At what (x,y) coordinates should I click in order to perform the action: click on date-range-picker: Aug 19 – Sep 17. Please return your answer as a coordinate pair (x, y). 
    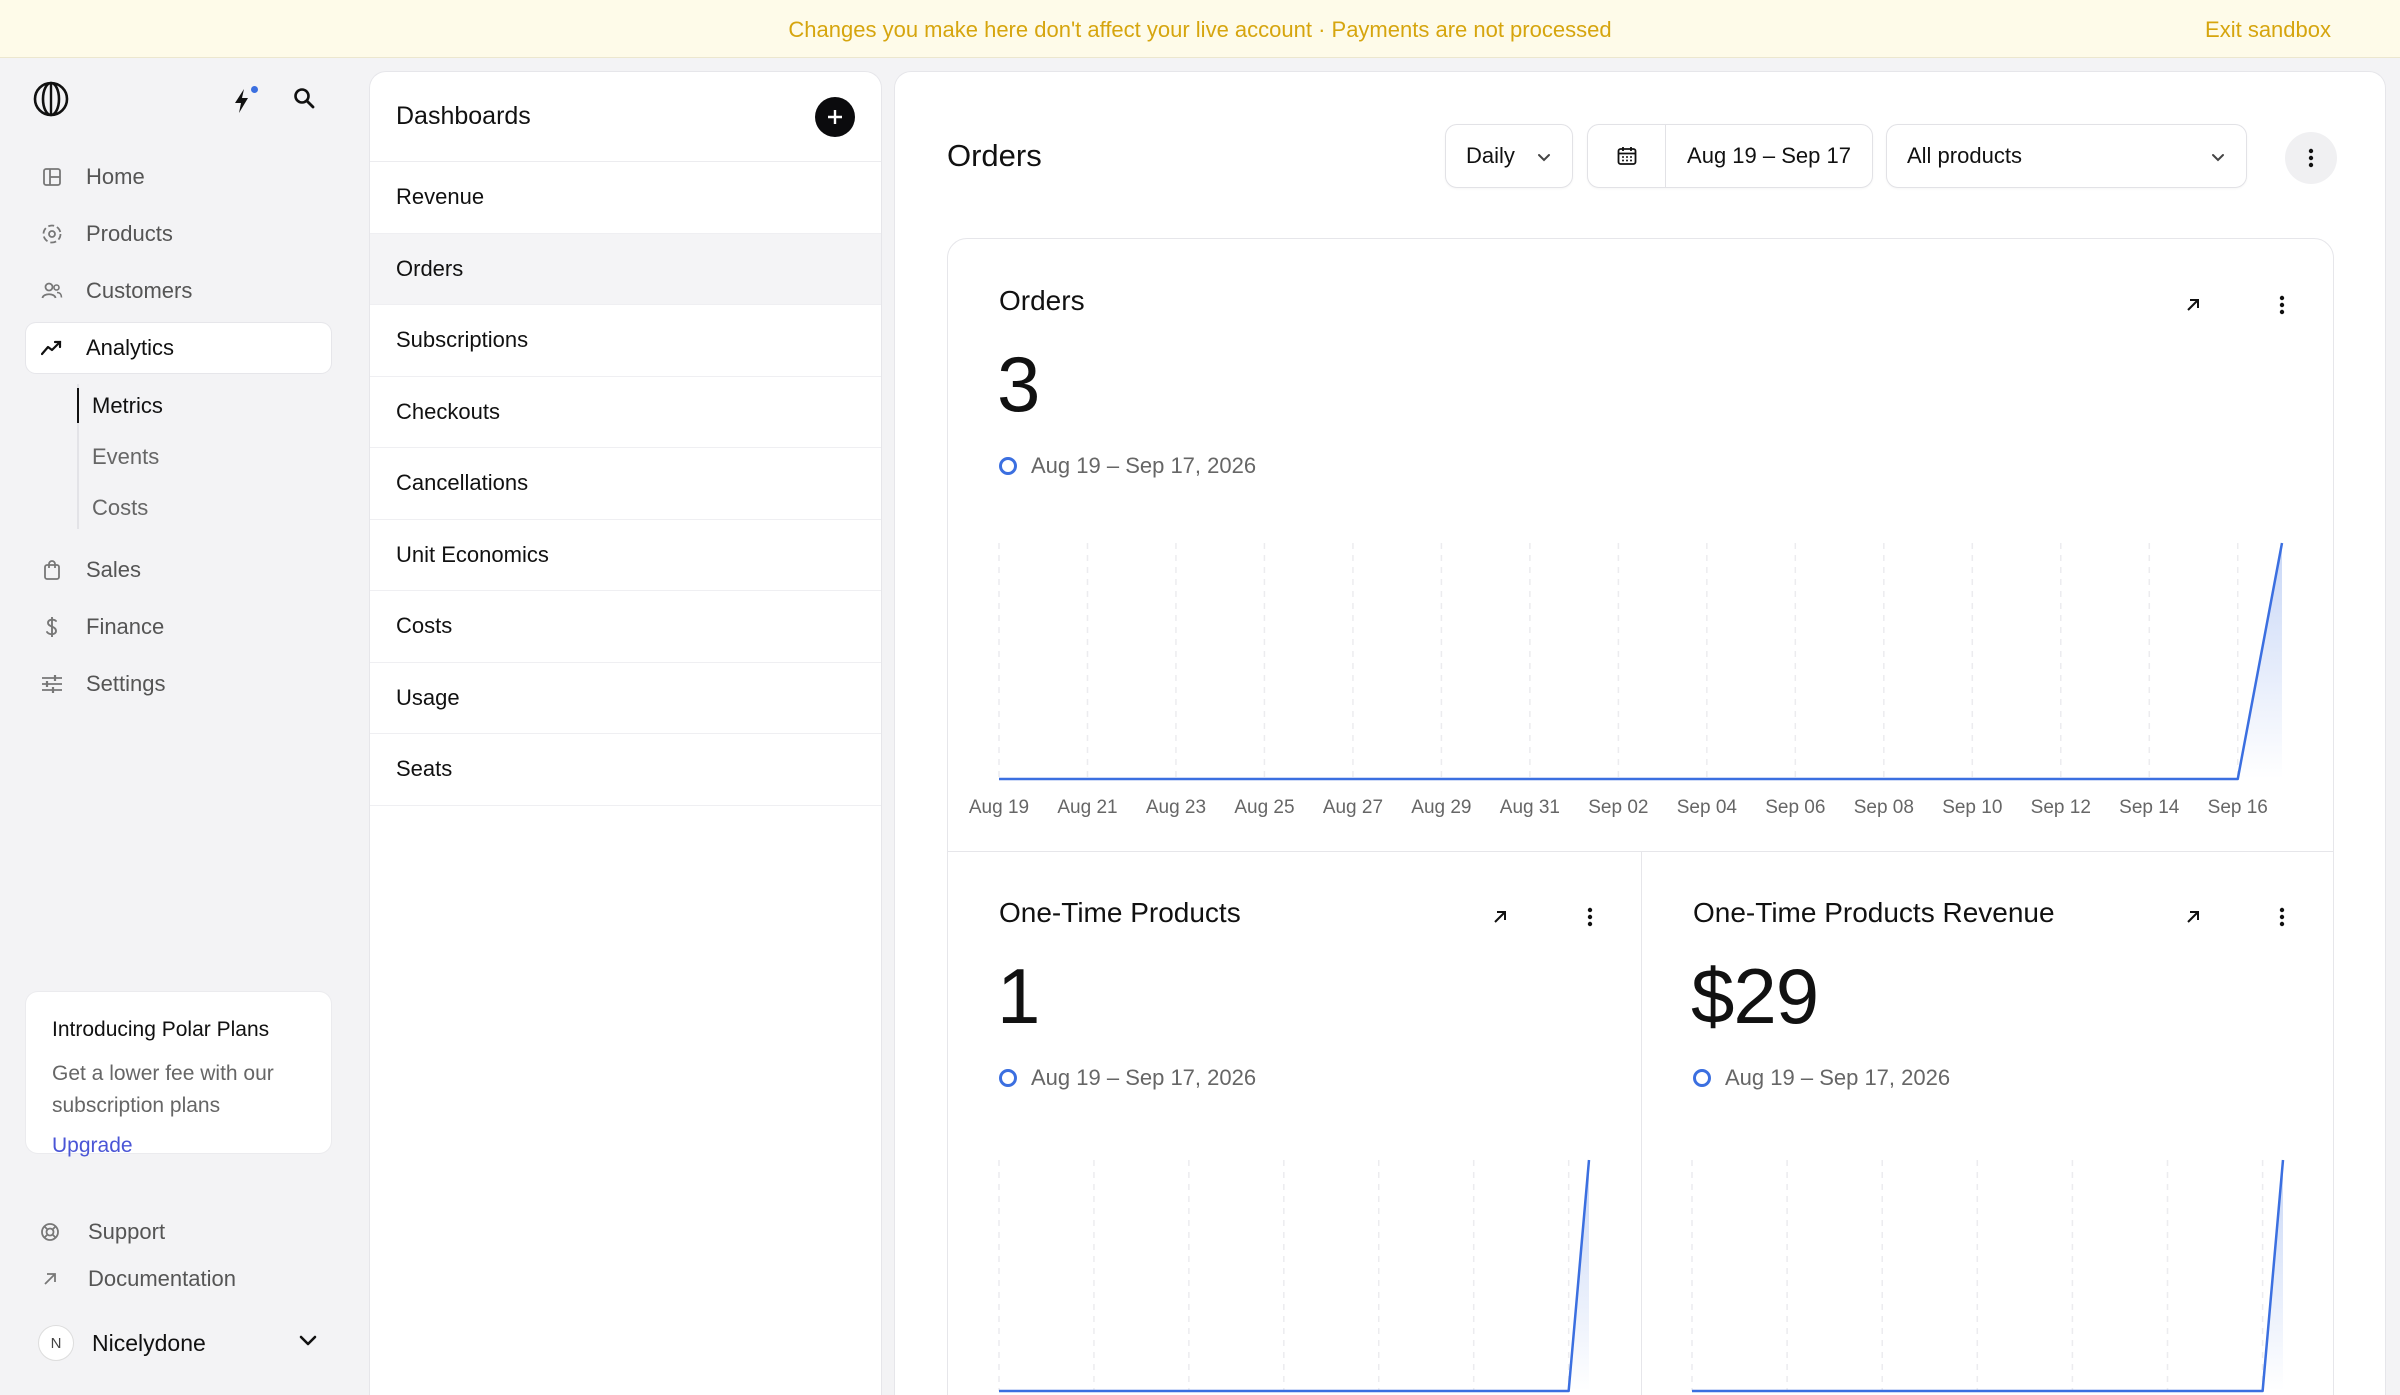
    Looking at the image, I should click on (1730, 156).